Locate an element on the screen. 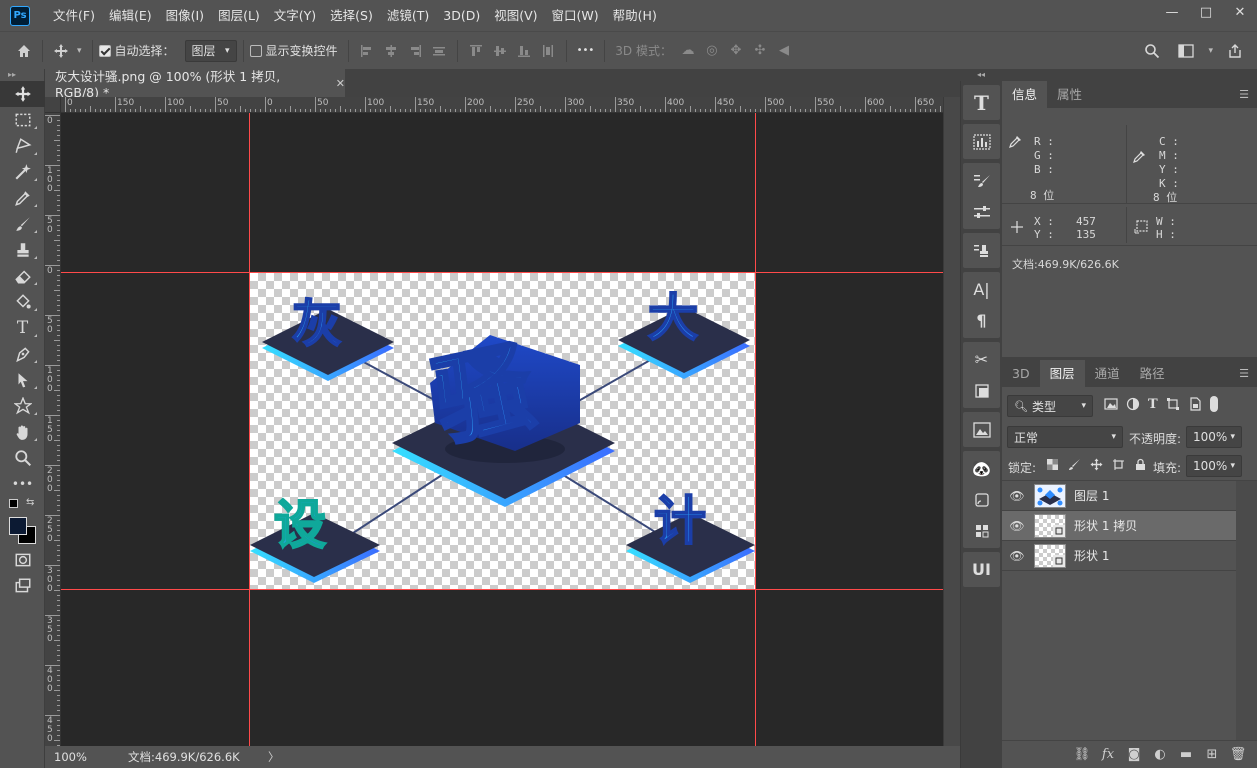 The height and width of the screenshot is (768, 1257). status-menu-arrow: 〉 is located at coordinates (274, 757).